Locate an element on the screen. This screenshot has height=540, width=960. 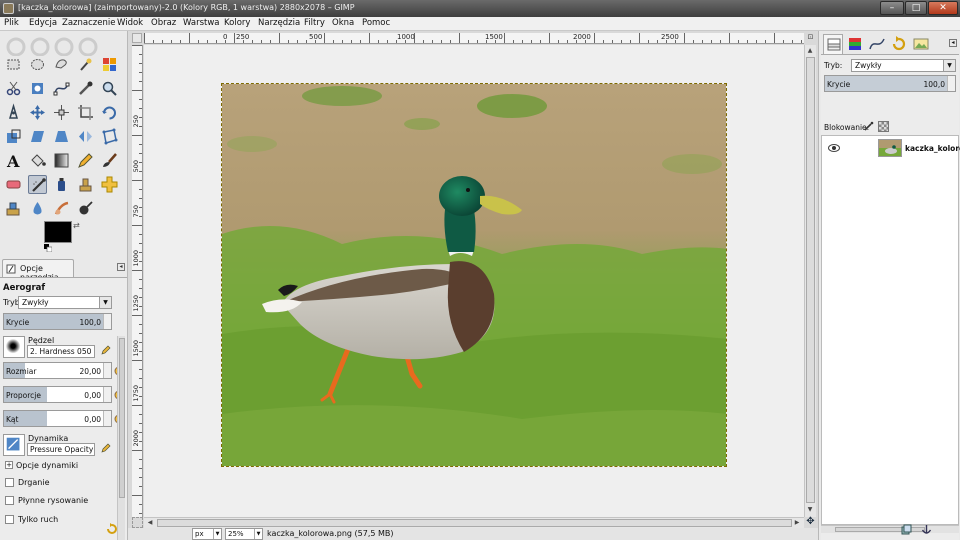
aspect-ratio-spinner is located at coordinates (107, 394).